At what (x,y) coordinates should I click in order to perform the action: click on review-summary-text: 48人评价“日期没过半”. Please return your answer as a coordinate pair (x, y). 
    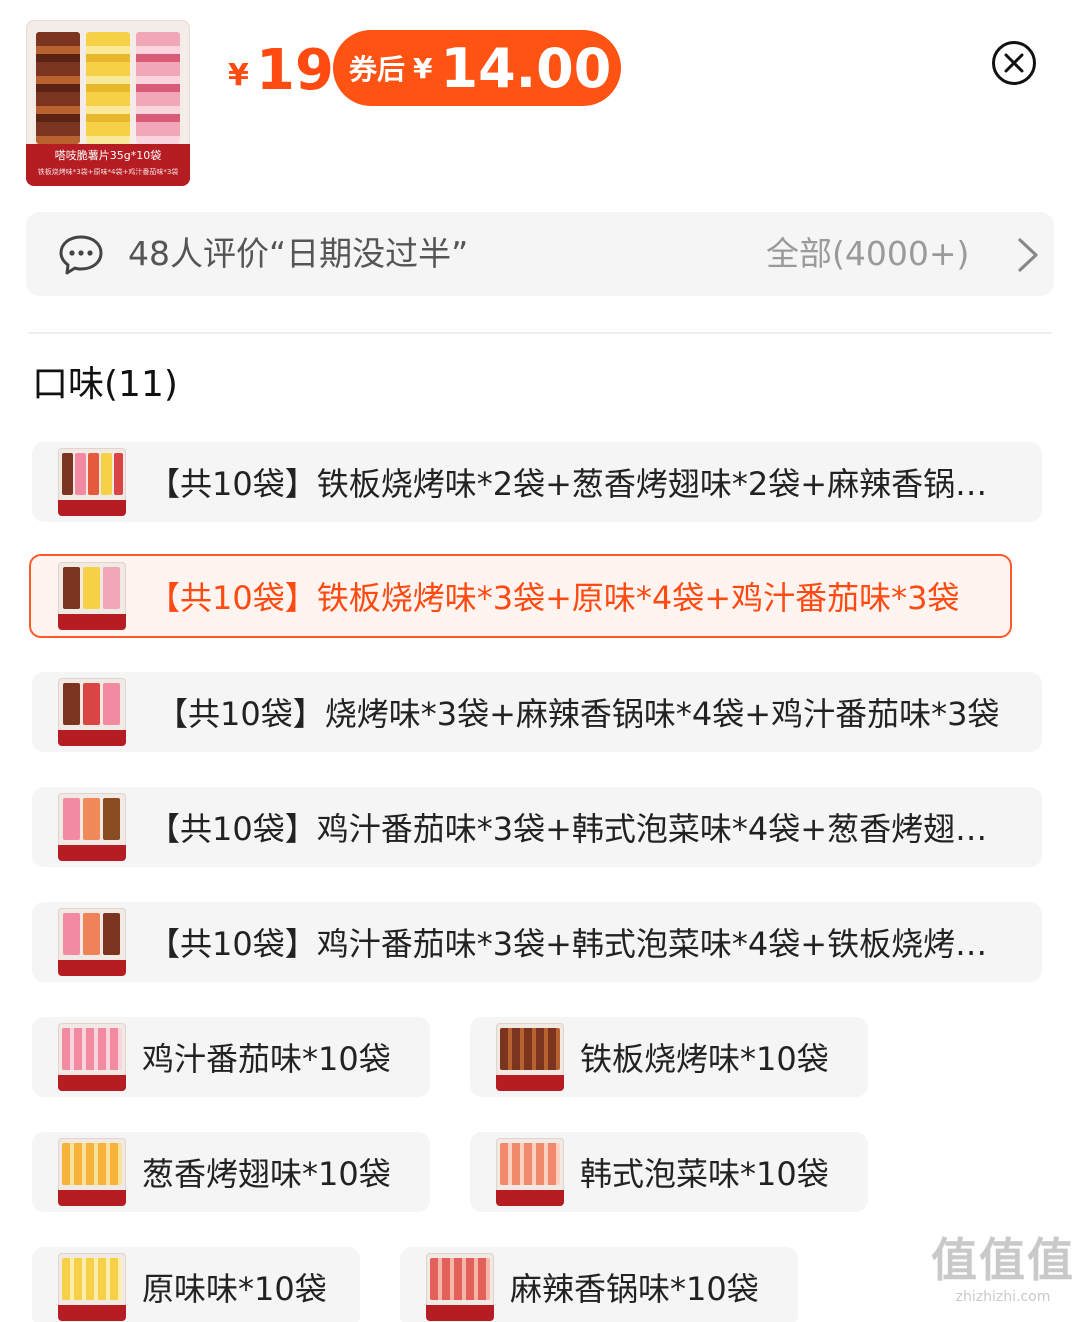
    Looking at the image, I should click on (298, 253).